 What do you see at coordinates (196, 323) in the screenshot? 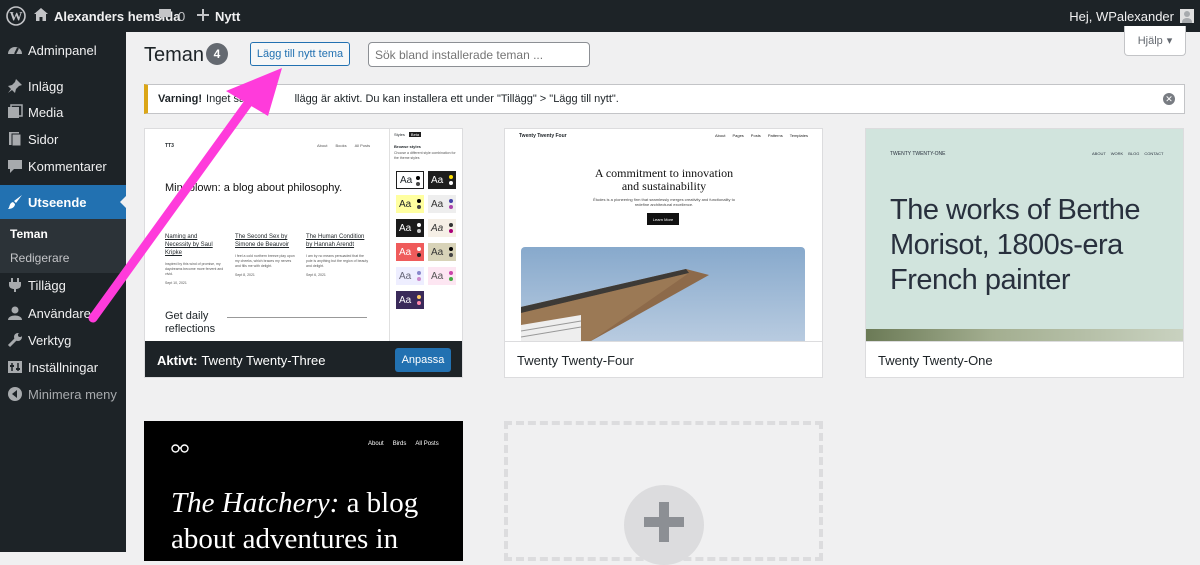
I see `preview-footer-text: Get daily reflections` at bounding box center [196, 323].